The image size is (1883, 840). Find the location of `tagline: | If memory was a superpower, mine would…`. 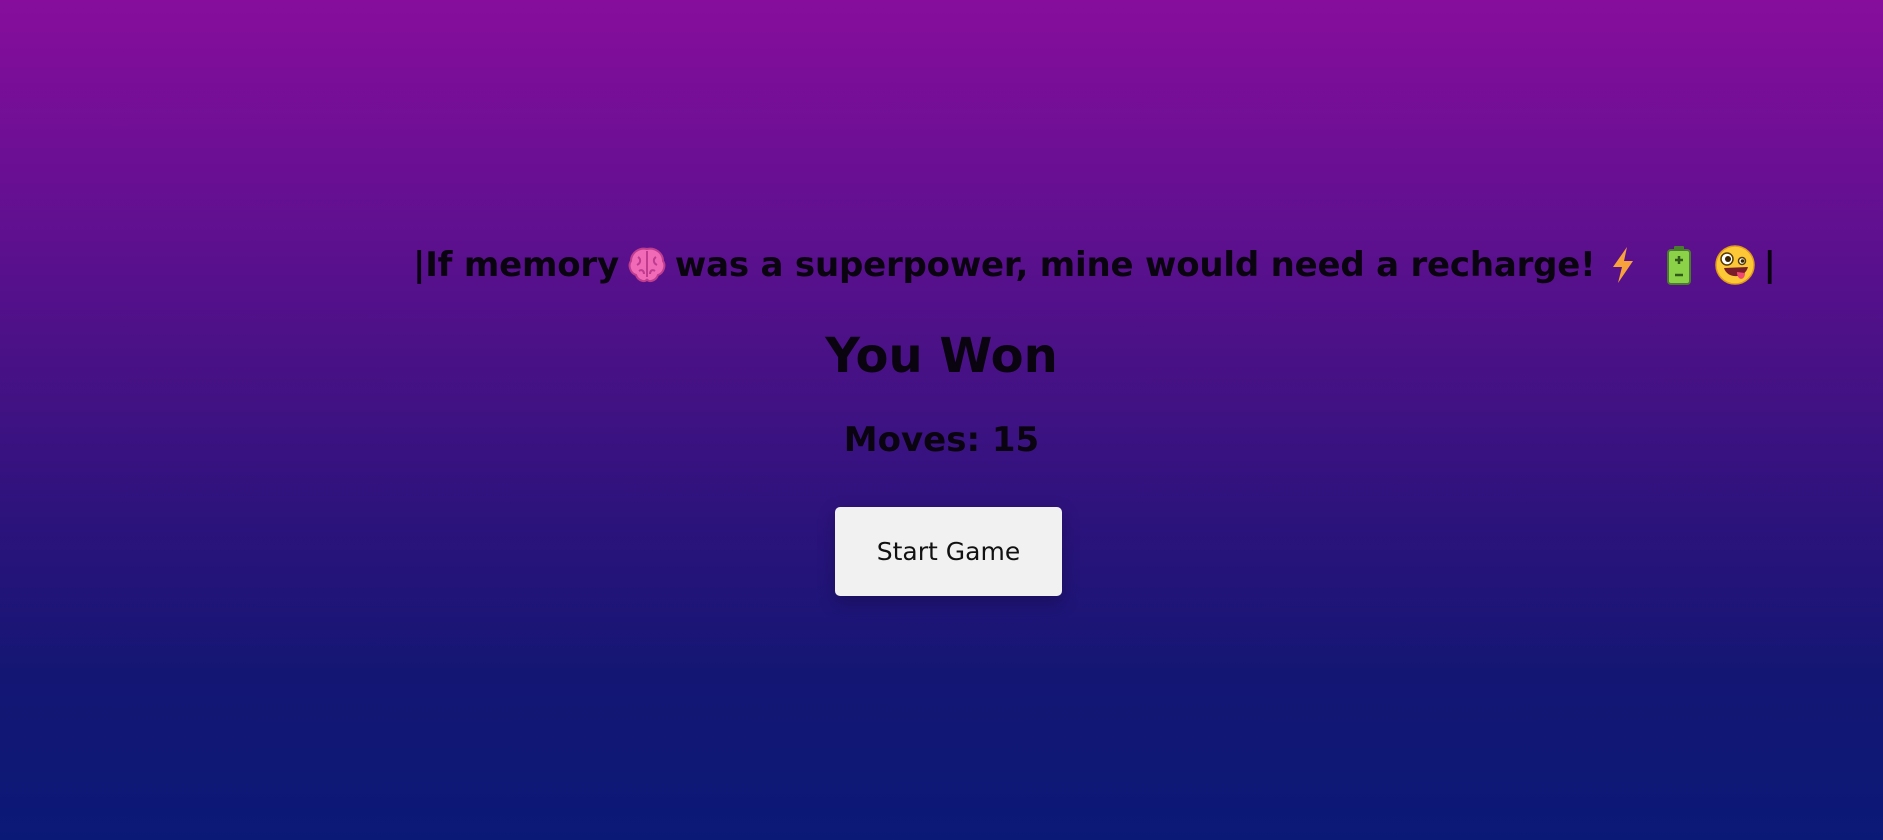

tagline: | If memory was a superpower, mine would… is located at coordinates (1094, 265).